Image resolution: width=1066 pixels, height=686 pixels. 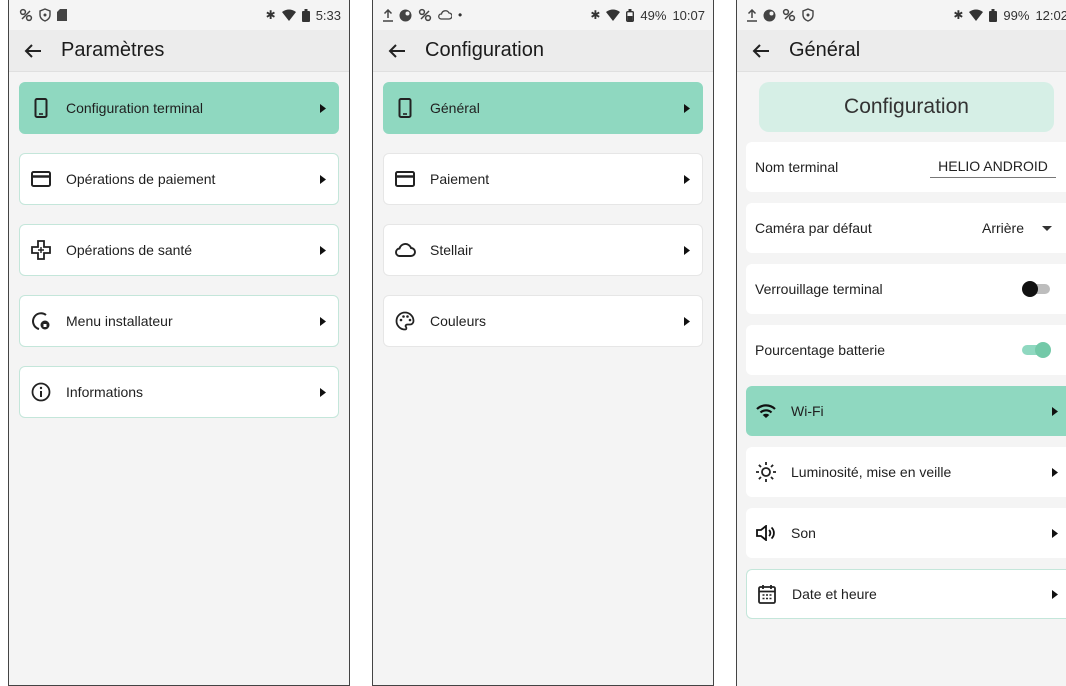 I want to click on menu-item-general: Général, so click(x=543, y=108).